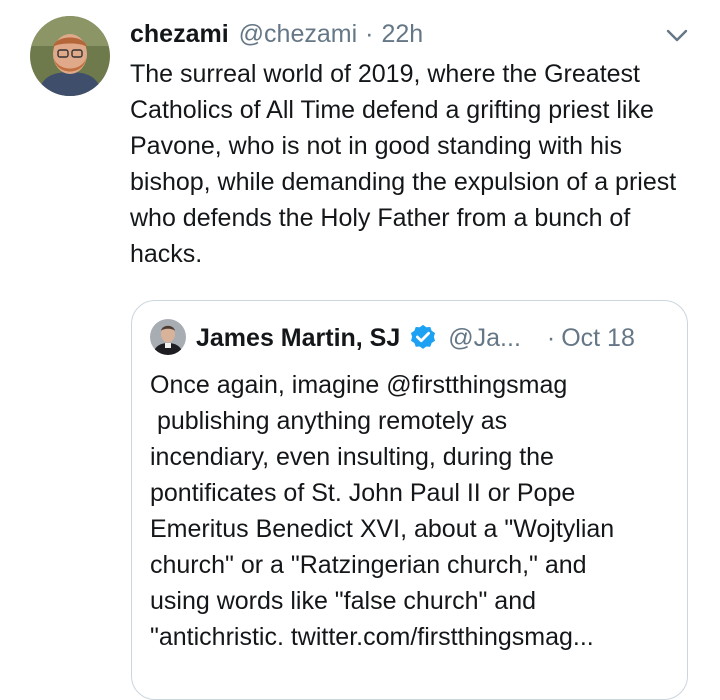 The image size is (720, 700). I want to click on verified-badge-icon, so click(423, 336).